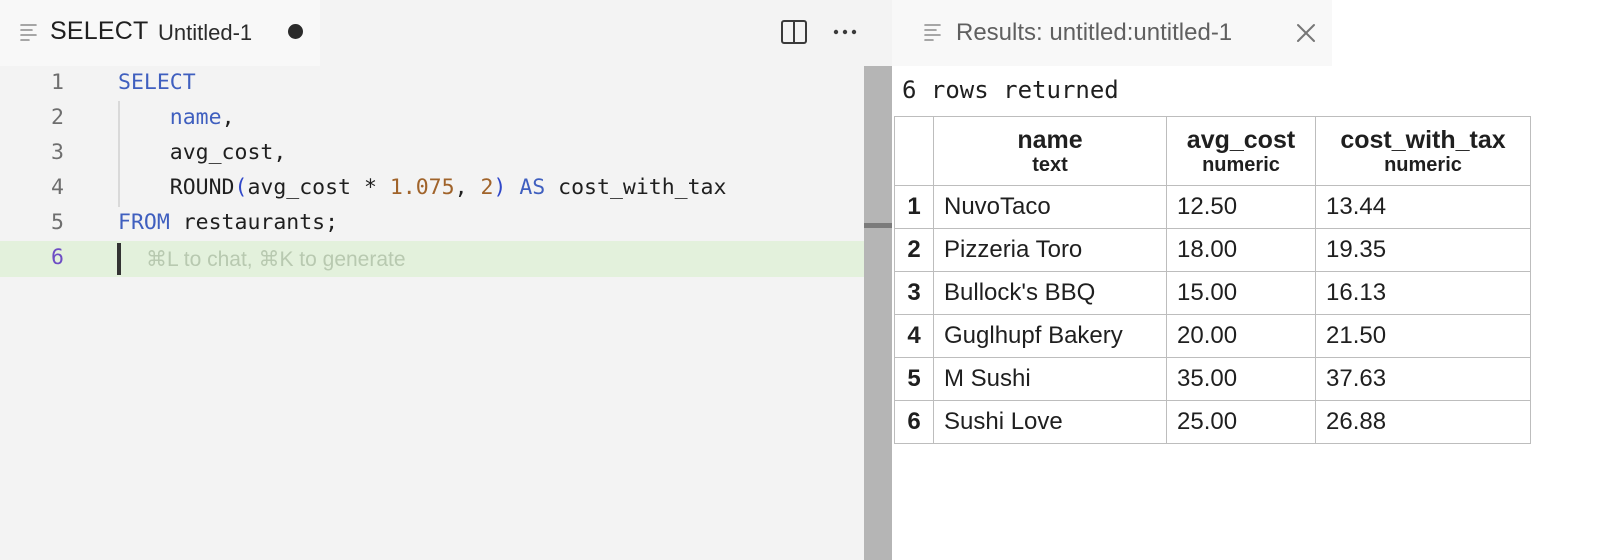 The image size is (1624, 560). I want to click on ellipsis-icon, so click(845, 34).